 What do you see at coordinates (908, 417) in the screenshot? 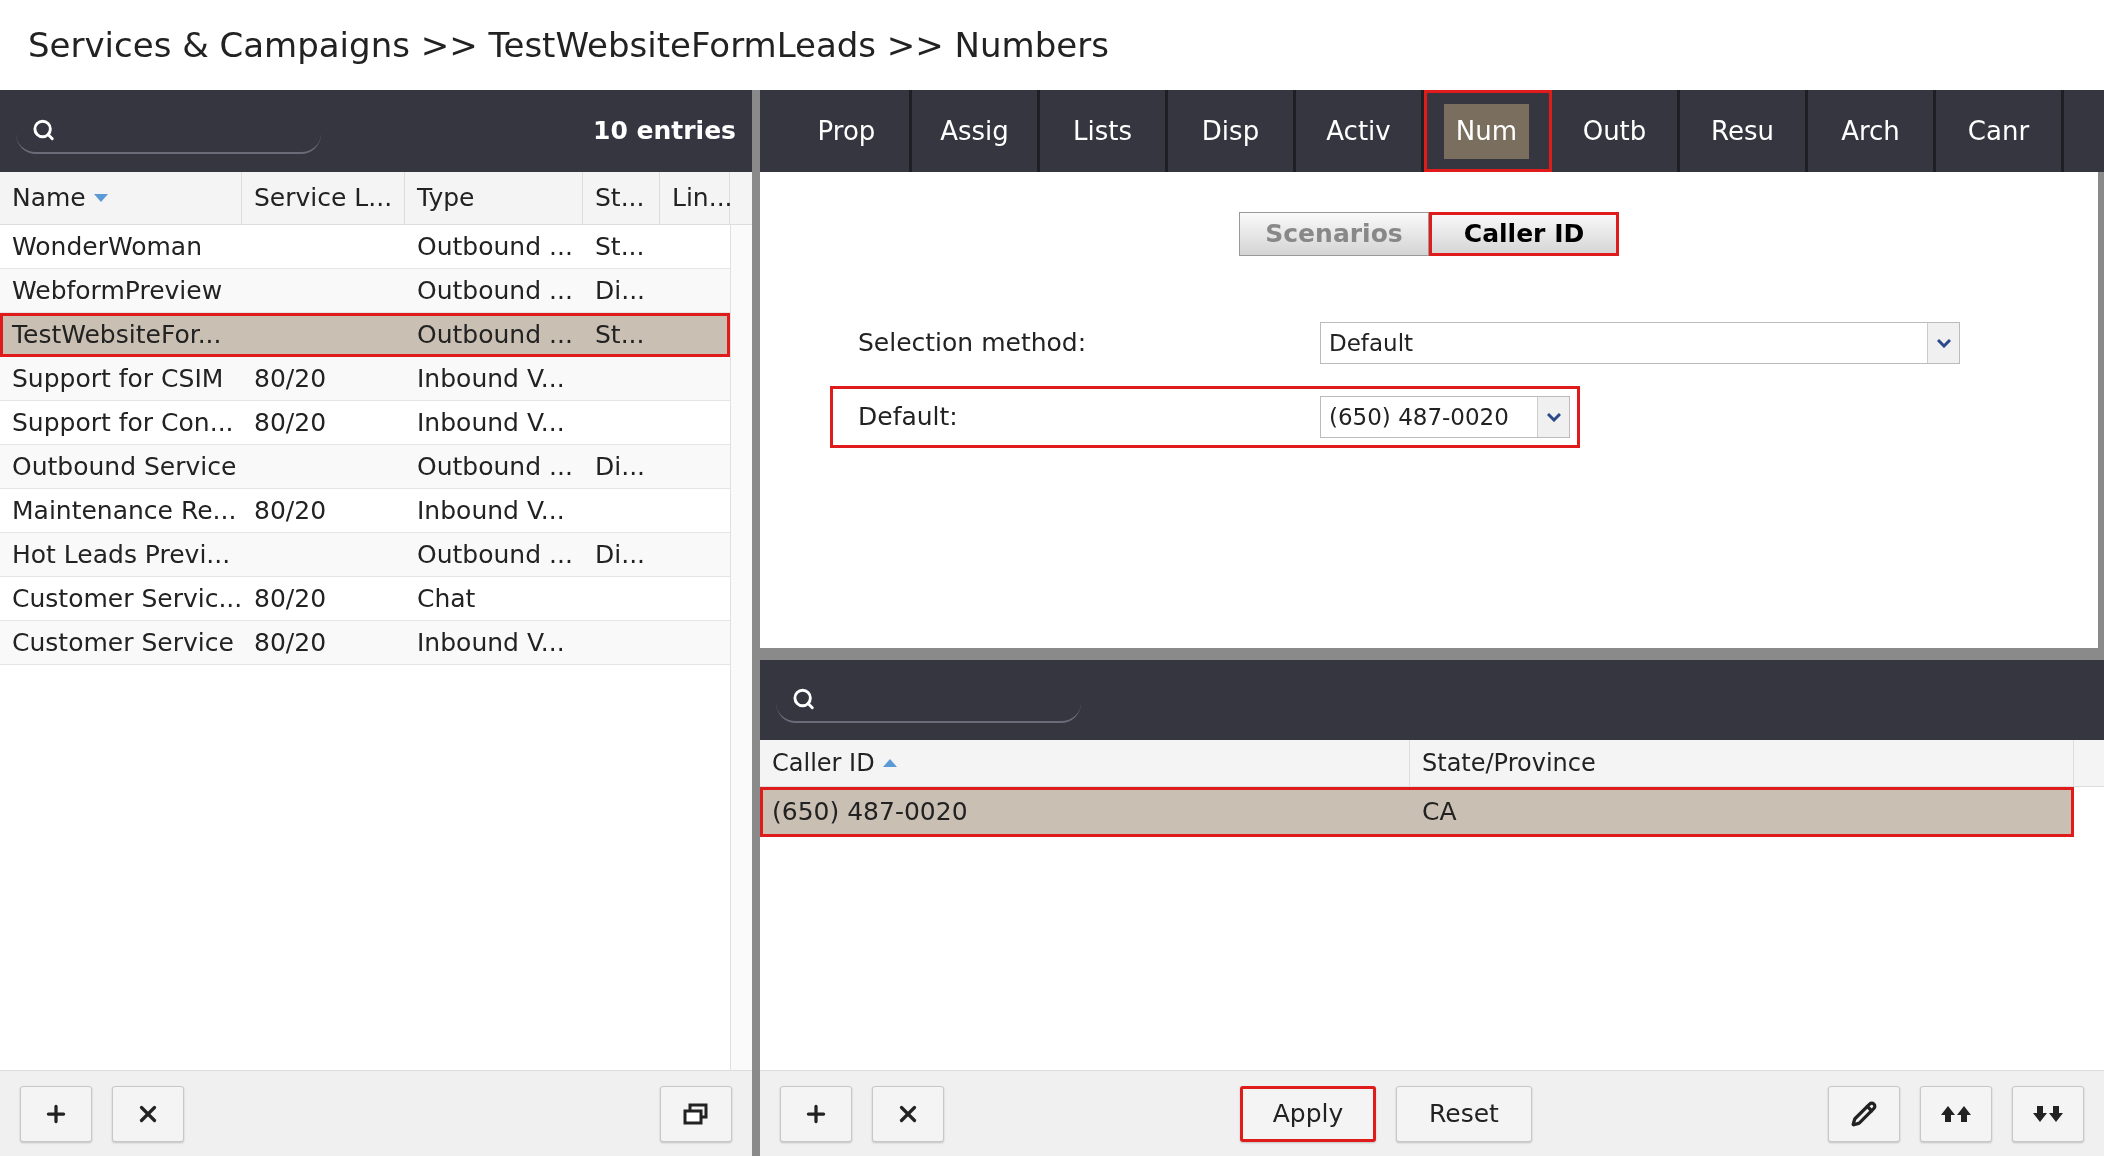
I see `field-label: Default:` at bounding box center [908, 417].